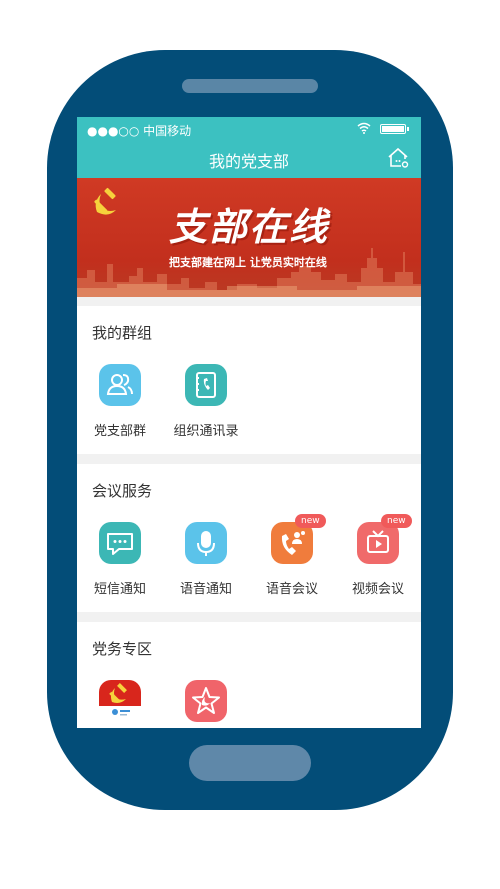 The image size is (500, 889). I want to click on section-title: 党务专区, so click(122, 649).